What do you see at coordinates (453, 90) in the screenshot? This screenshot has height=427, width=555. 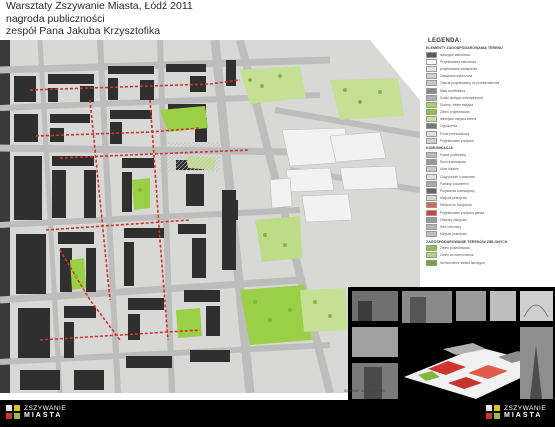 I see `legend-label: Mała architektura` at bounding box center [453, 90].